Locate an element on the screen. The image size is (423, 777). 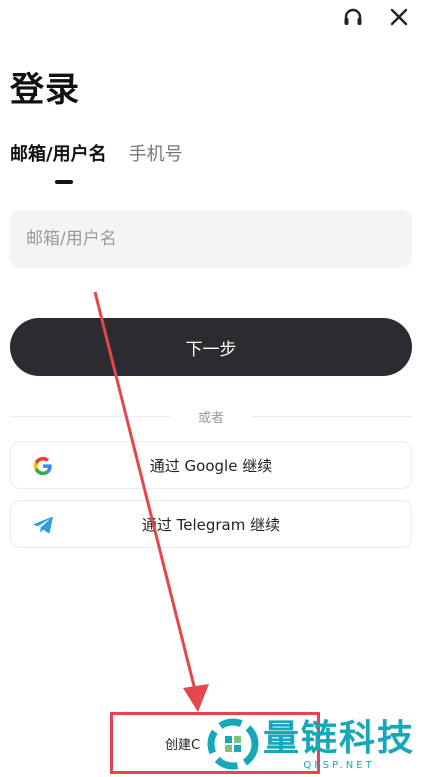
google-icon is located at coordinates (43, 466).